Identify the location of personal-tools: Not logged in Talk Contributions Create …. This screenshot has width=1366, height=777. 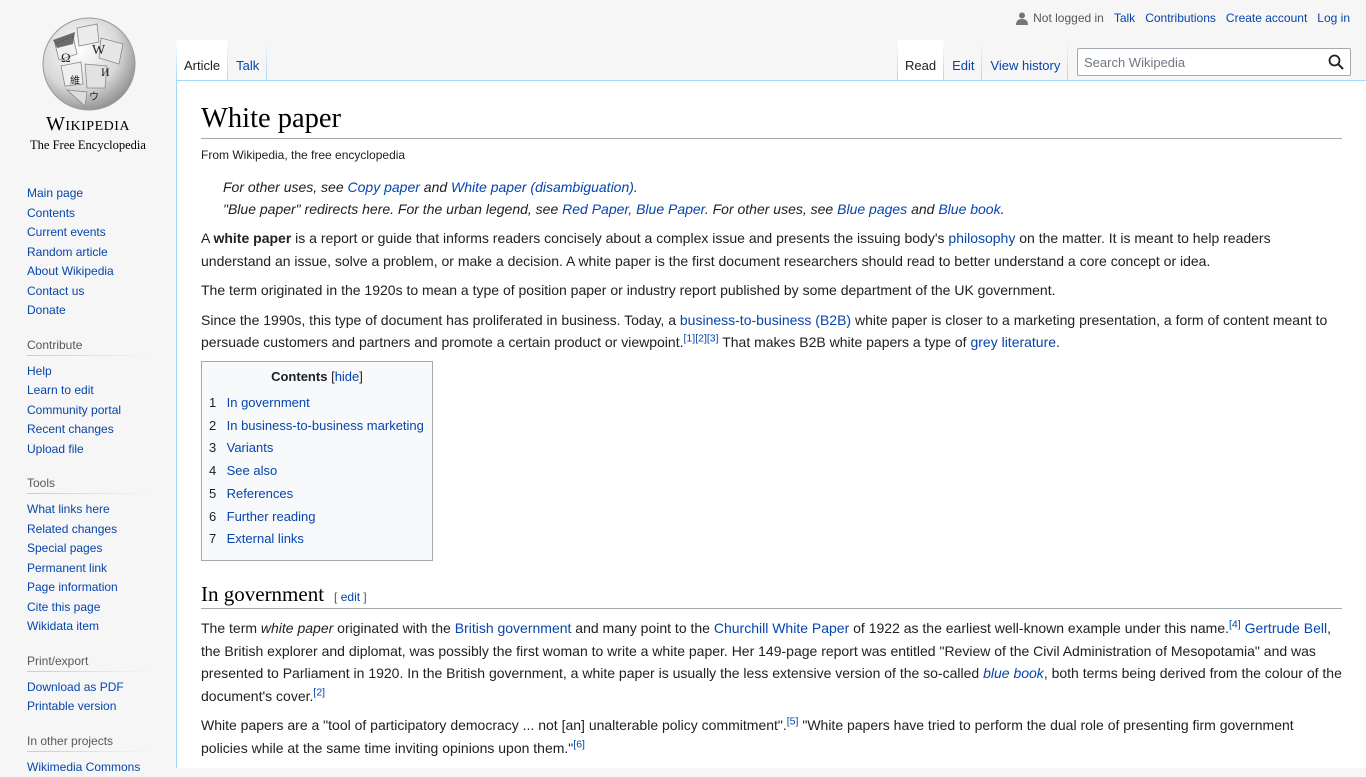
(1183, 18).